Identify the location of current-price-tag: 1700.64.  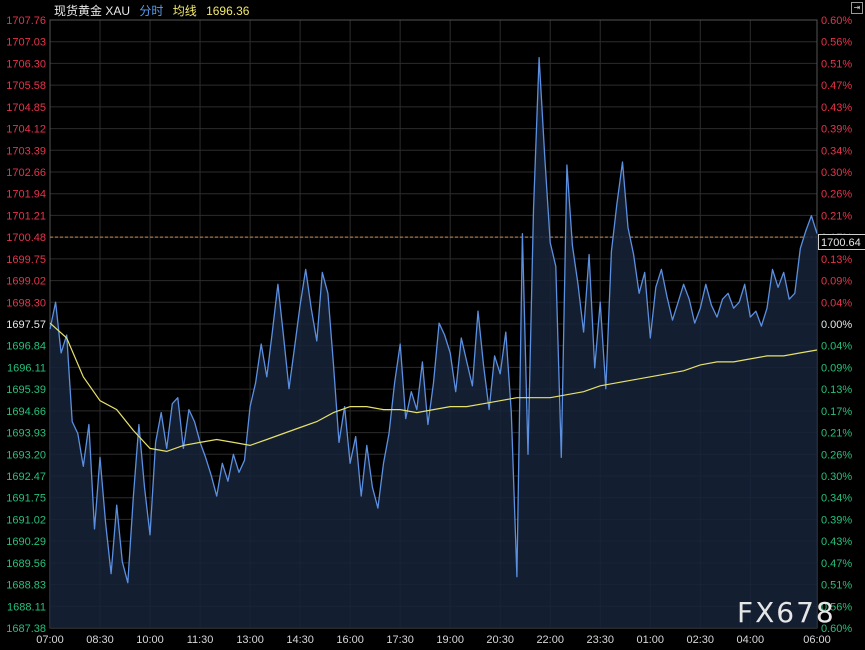
(841, 242).